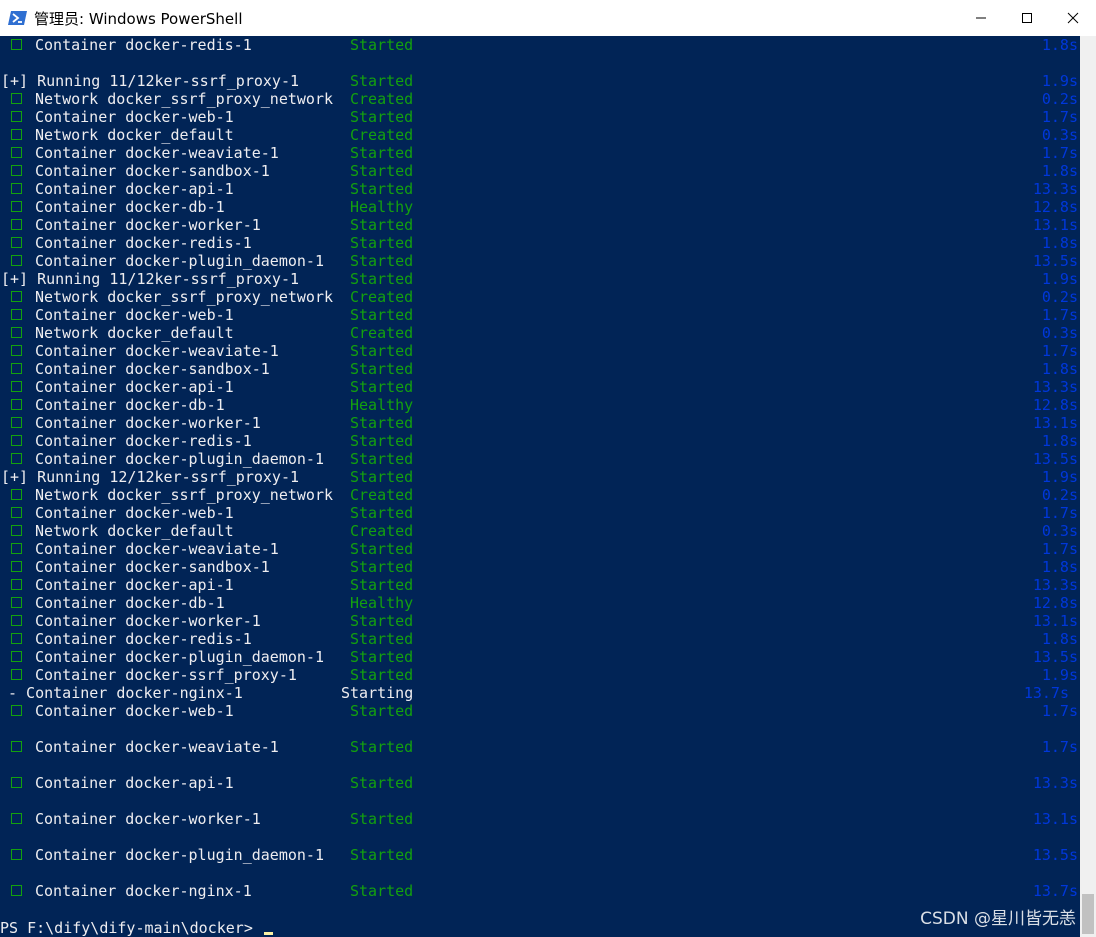 The image size is (1096, 937). What do you see at coordinates (1088, 486) in the screenshot?
I see `vertical-scrollbar` at bounding box center [1088, 486].